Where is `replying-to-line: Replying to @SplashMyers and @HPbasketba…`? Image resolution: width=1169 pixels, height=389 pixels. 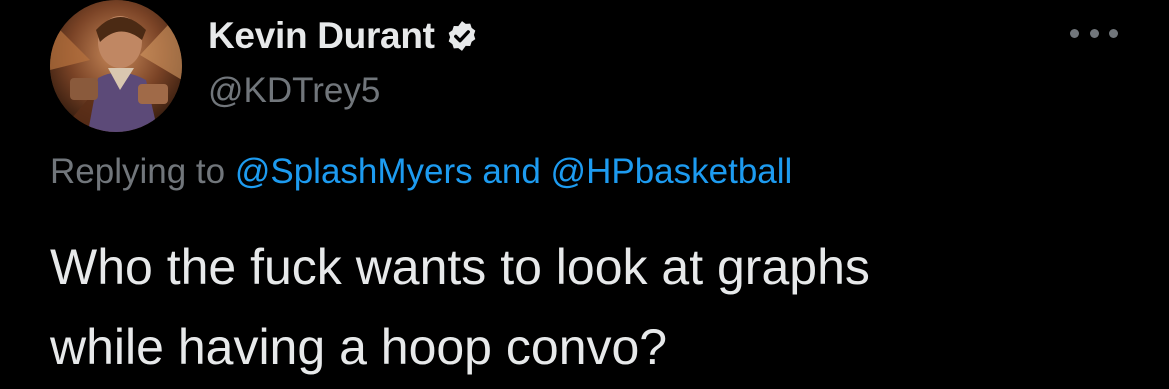 replying-to-line: Replying to @SplashMyers and @HPbasketba… is located at coordinates (421, 172).